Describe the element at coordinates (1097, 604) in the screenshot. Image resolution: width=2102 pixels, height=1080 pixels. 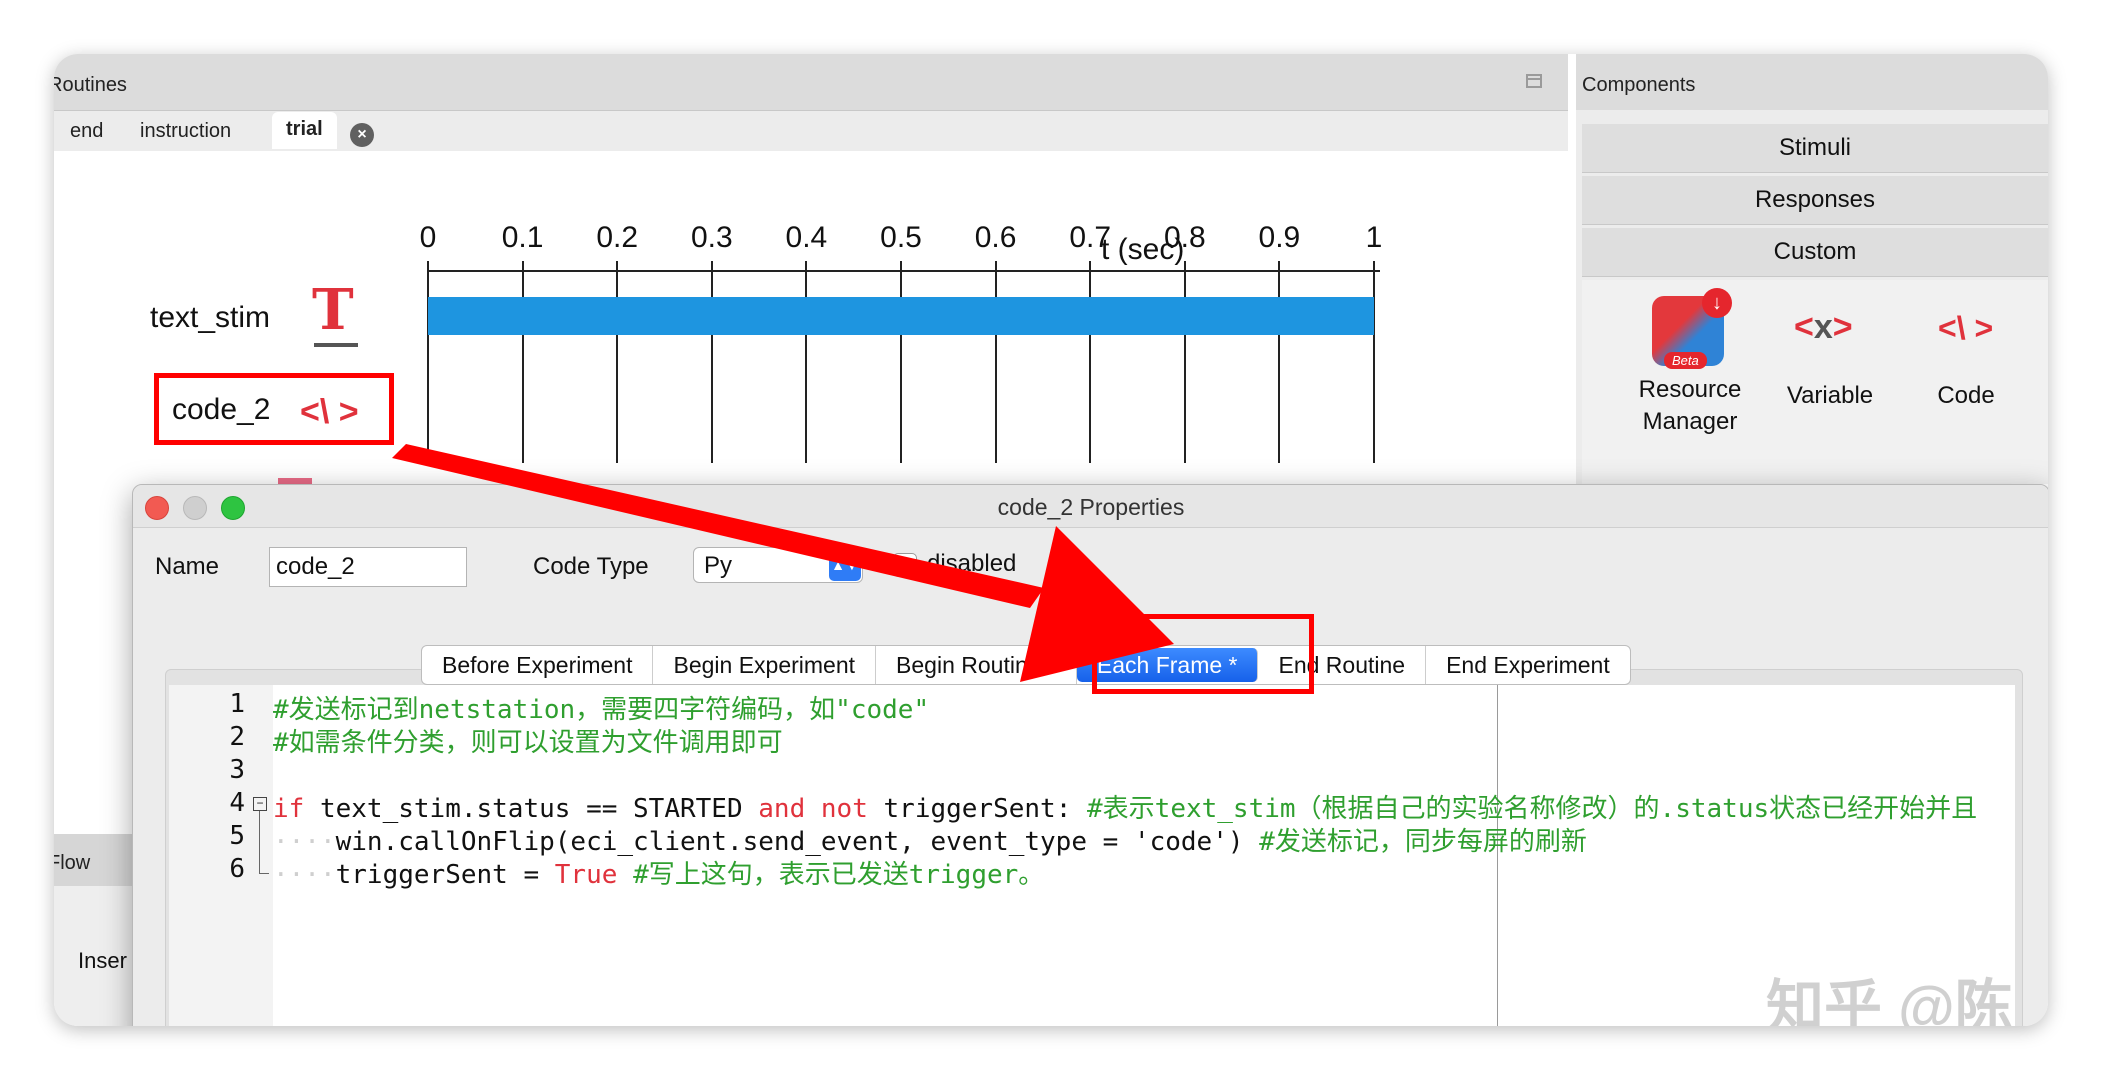
I see `arrow-head` at that location.